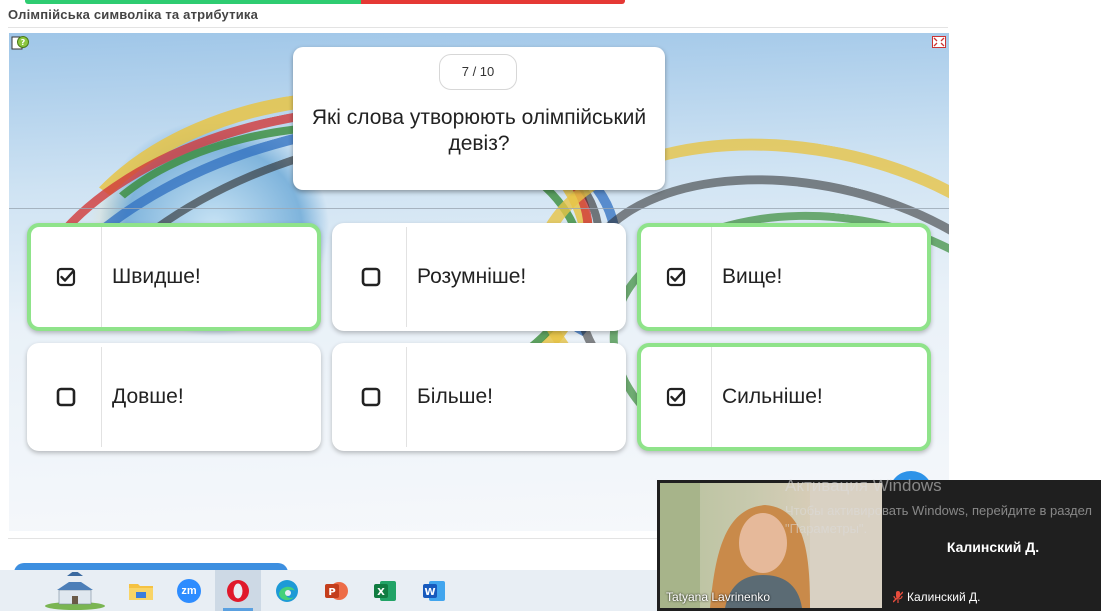  What do you see at coordinates (493, 2) in the screenshot?
I see `progress-remaining` at bounding box center [493, 2].